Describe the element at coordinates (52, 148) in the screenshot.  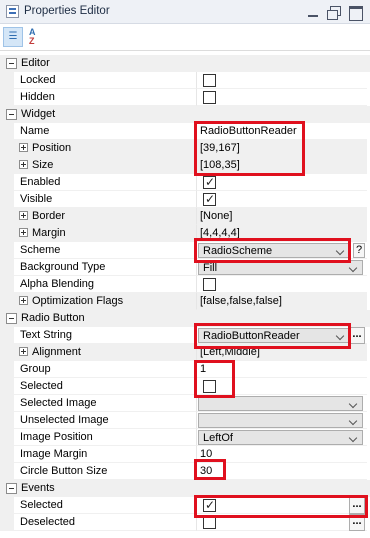
I see `property-label: Position` at that location.